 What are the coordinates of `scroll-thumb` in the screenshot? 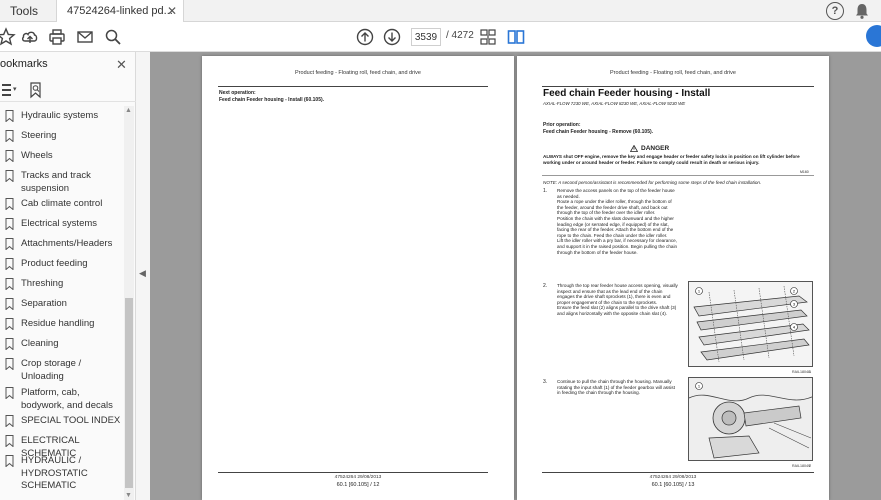 It's located at (129, 393).